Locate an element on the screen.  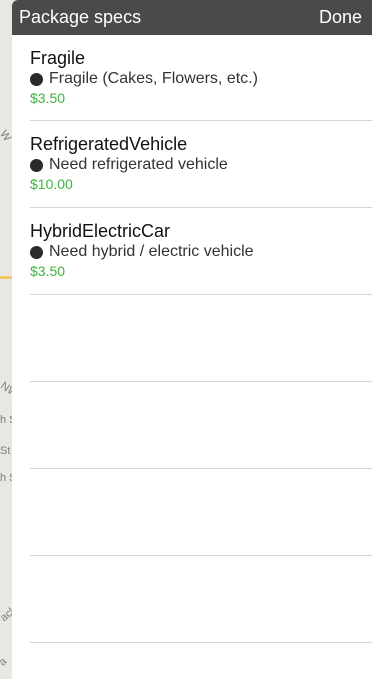
spec-item-price: $10.00 is located at coordinates (51, 184).